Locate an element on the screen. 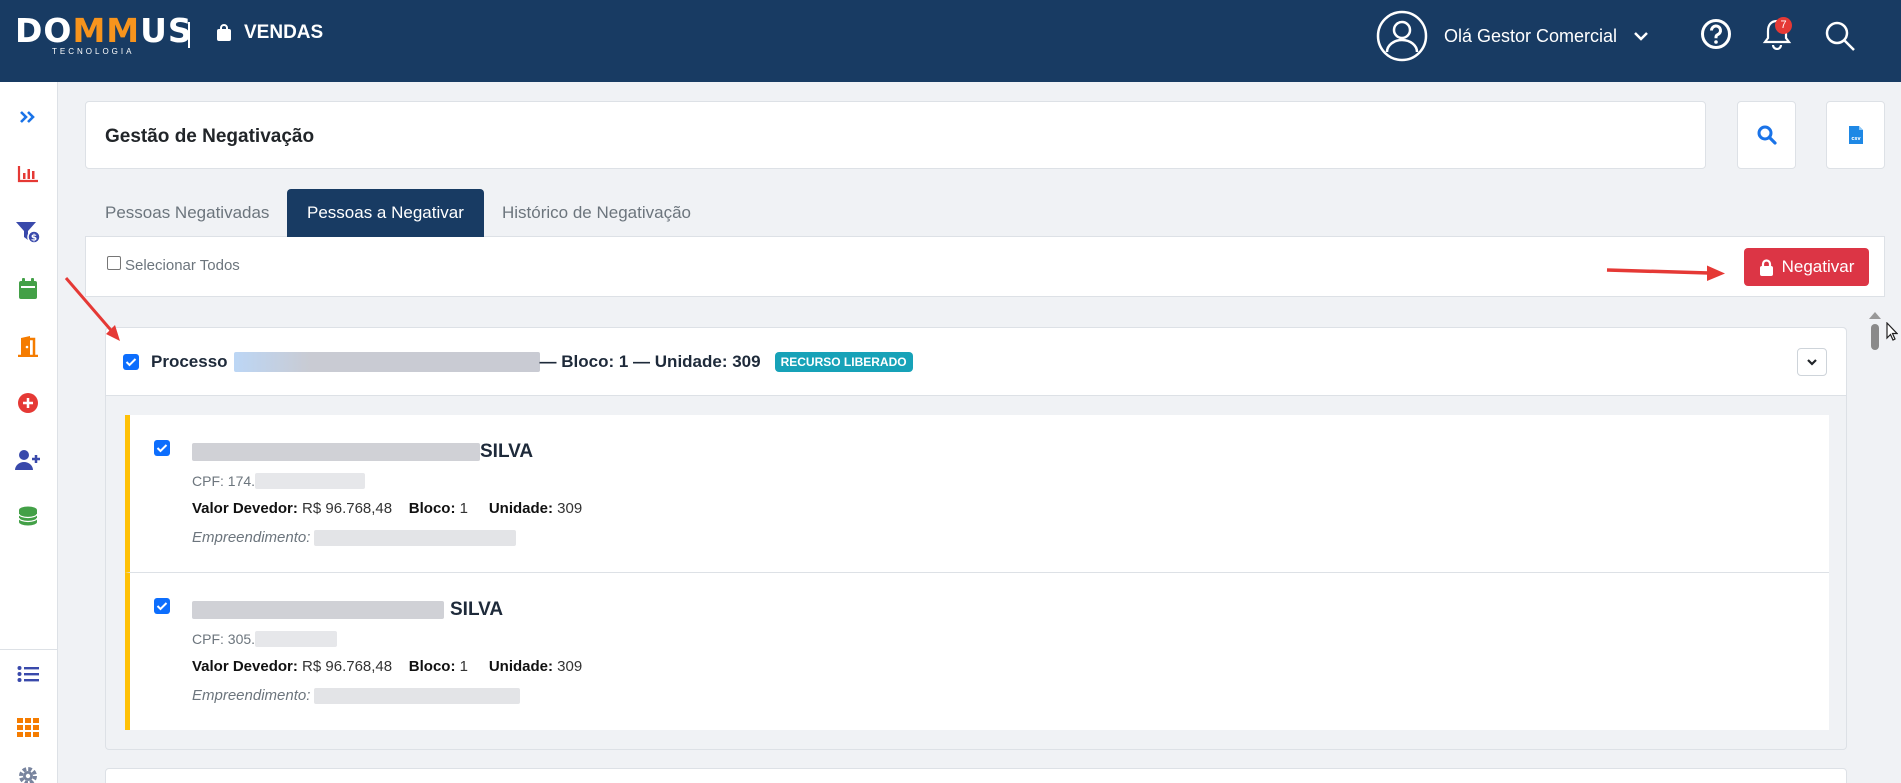 The height and width of the screenshot is (783, 1901). user-greeting: Olá Gestor Comercial is located at coordinates (1531, 35).